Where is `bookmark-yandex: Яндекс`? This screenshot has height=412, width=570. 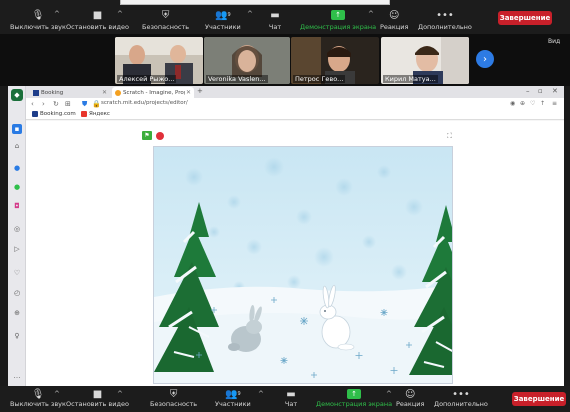 bookmark-yandex: Яндекс is located at coordinates (95, 114).